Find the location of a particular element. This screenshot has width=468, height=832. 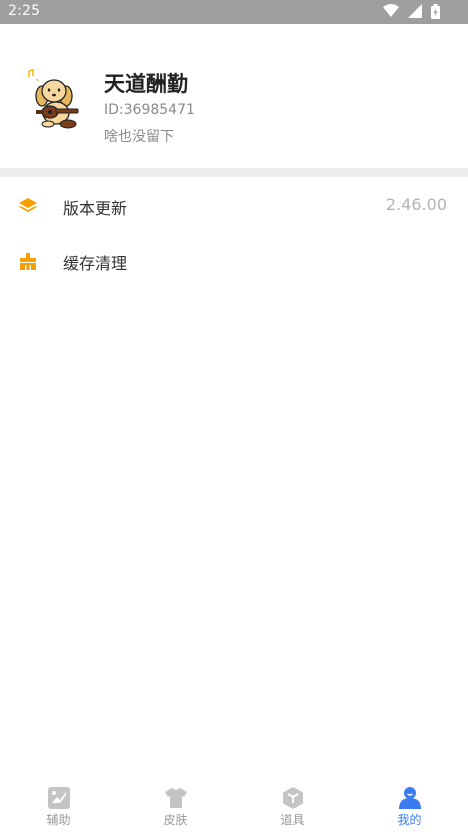

nav-label: 我的 is located at coordinates (409, 820).